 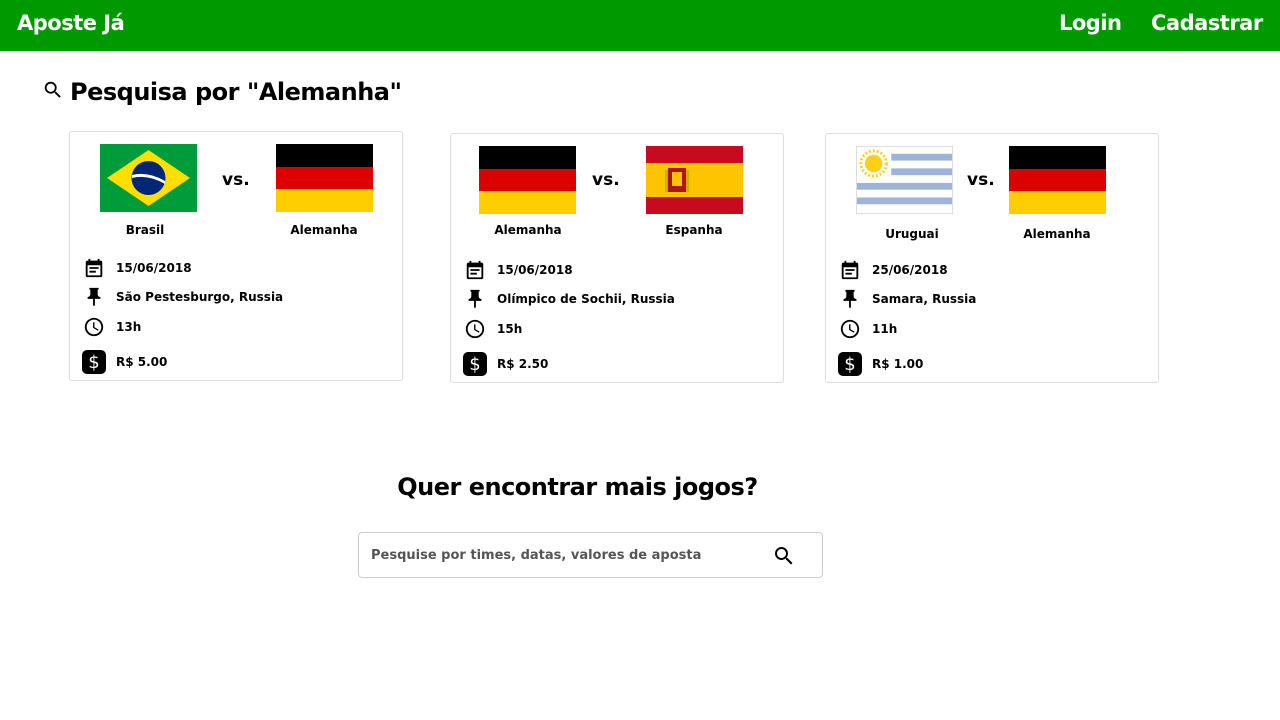 What do you see at coordinates (867, 329) in the screenshot?
I see `match-time-row: 11h` at bounding box center [867, 329].